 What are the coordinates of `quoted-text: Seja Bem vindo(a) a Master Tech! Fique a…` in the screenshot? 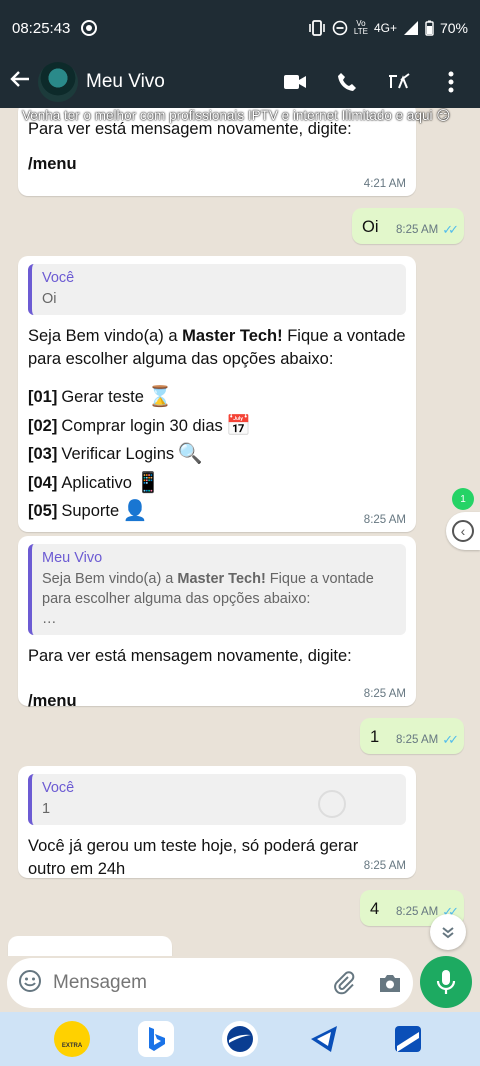 It's located at (208, 589).